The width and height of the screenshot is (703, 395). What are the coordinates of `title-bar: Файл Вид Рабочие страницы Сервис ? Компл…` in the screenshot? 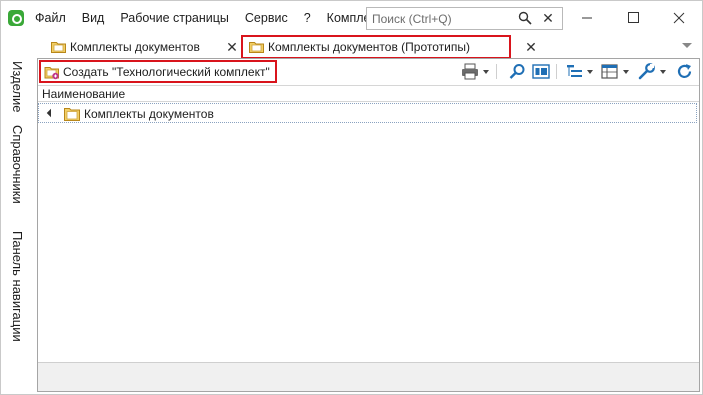 It's located at (351, 18).